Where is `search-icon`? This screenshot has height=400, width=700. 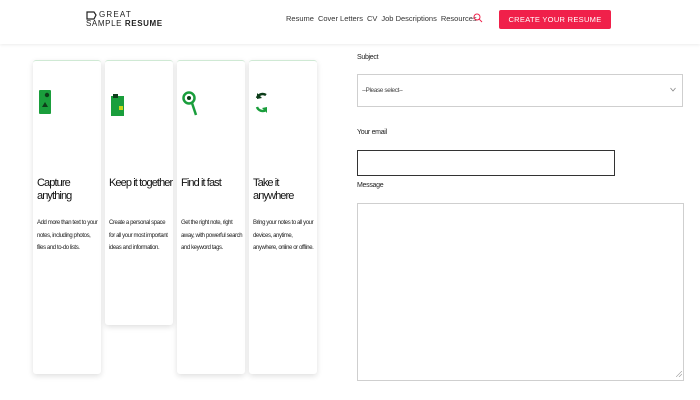 search-icon is located at coordinates (478, 18).